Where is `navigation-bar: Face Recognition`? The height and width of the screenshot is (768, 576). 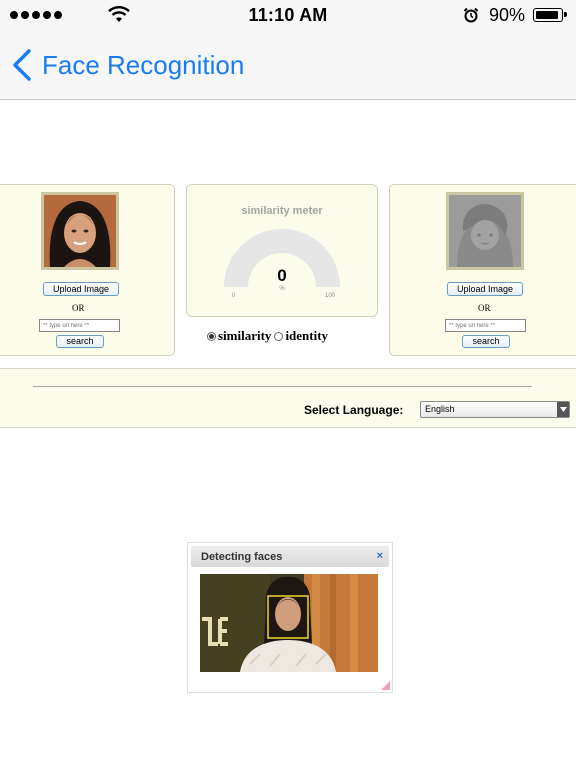 navigation-bar: Face Recognition is located at coordinates (288, 66).